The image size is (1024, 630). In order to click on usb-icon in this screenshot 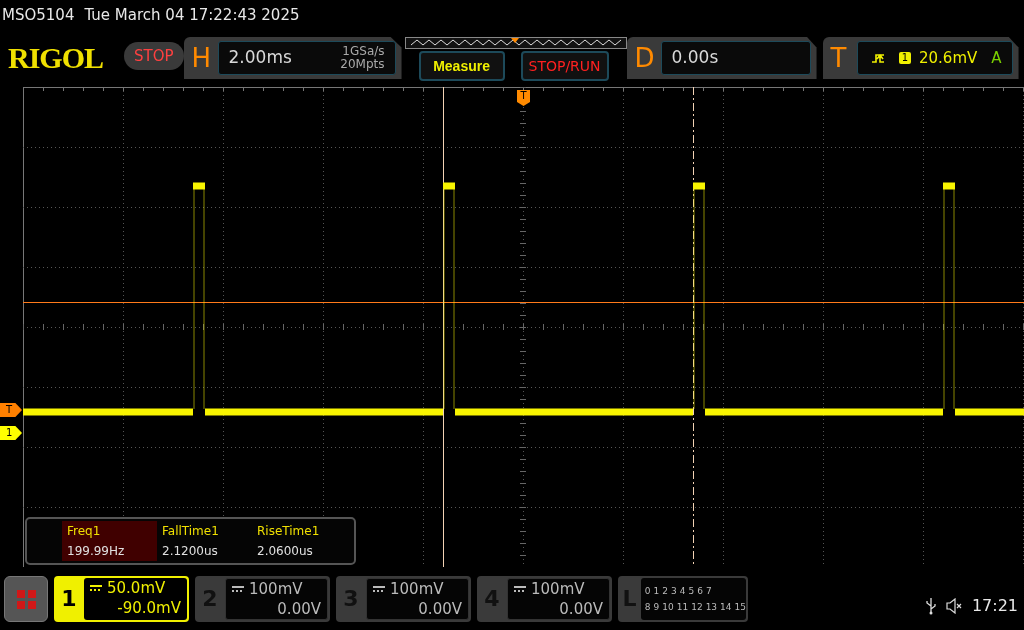, I will do `click(930, 606)`.